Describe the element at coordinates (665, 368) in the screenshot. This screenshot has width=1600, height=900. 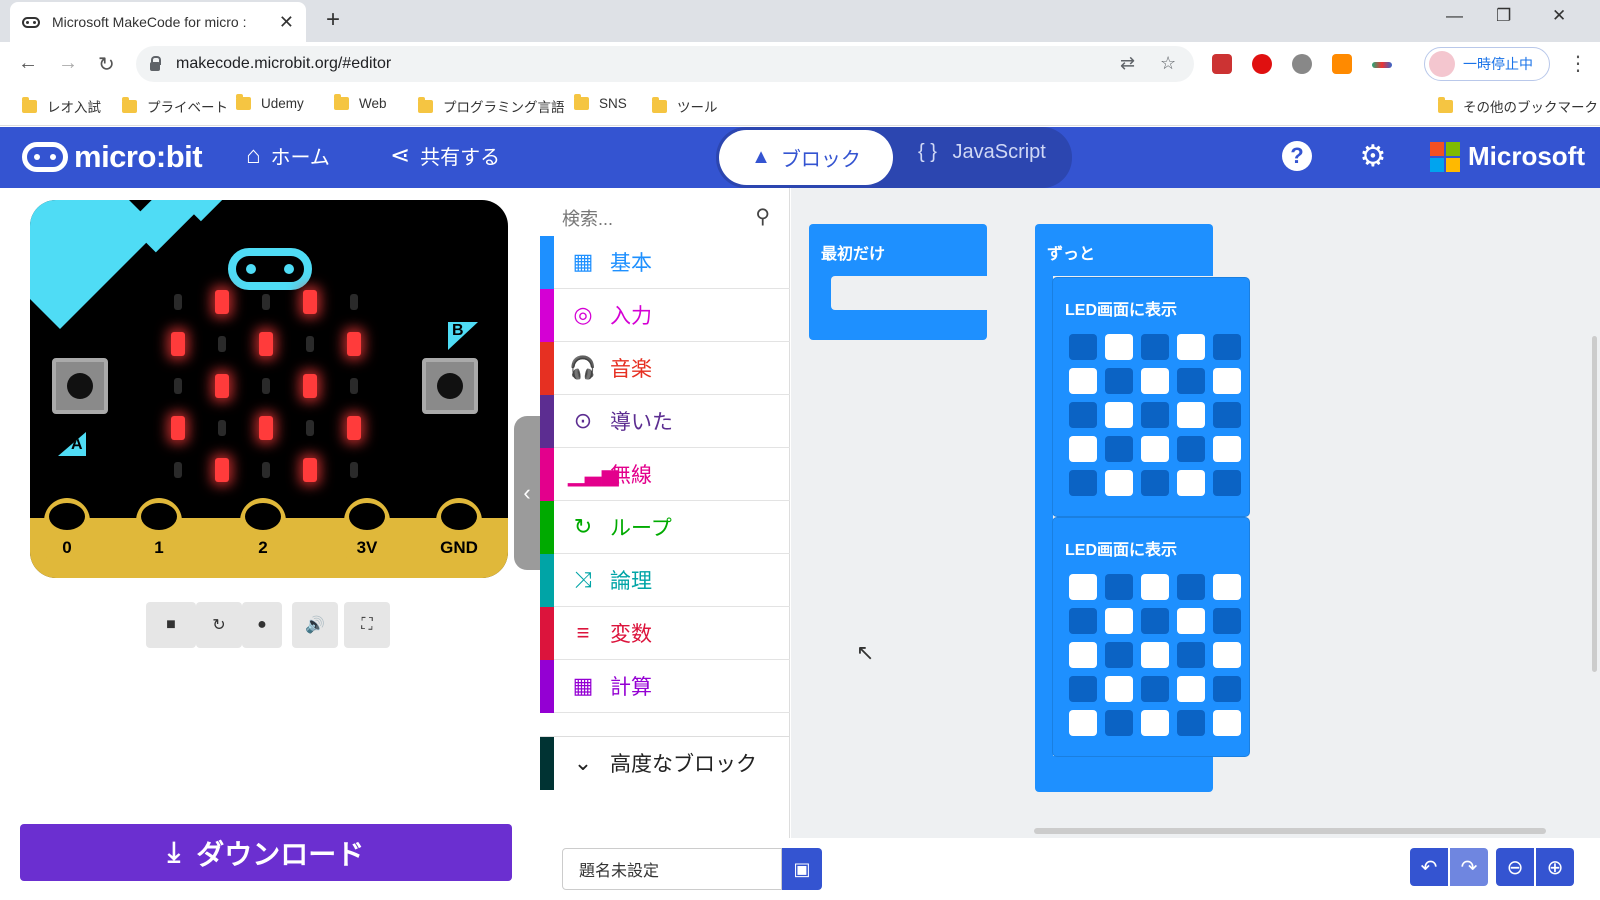
I see `toolbox-category: 🎧 音楽` at that location.